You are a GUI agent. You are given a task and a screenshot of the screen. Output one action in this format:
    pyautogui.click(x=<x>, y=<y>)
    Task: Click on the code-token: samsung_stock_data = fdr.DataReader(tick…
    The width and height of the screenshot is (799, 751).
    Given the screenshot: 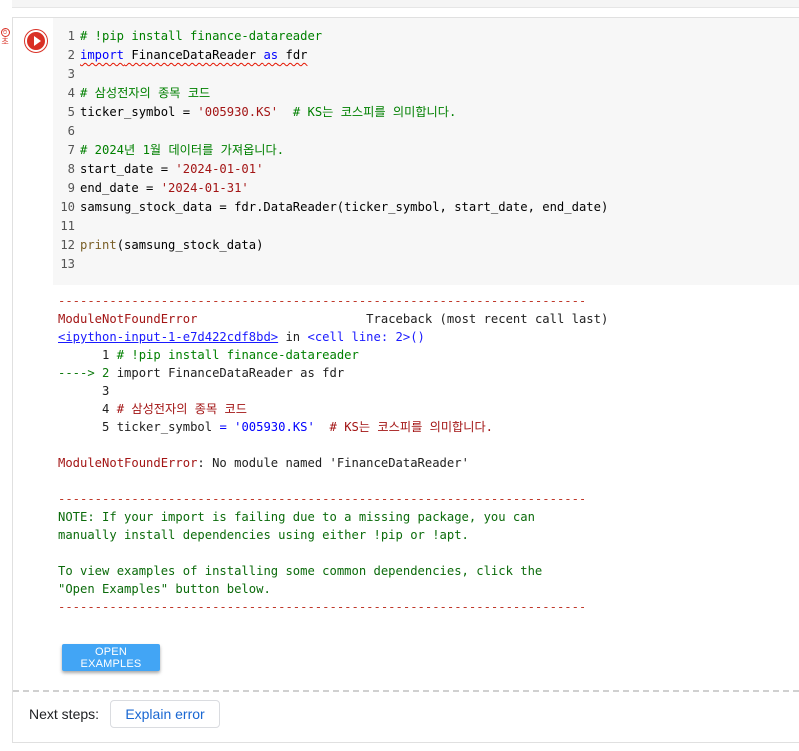 What is the action you would take?
    pyautogui.click(x=344, y=207)
    